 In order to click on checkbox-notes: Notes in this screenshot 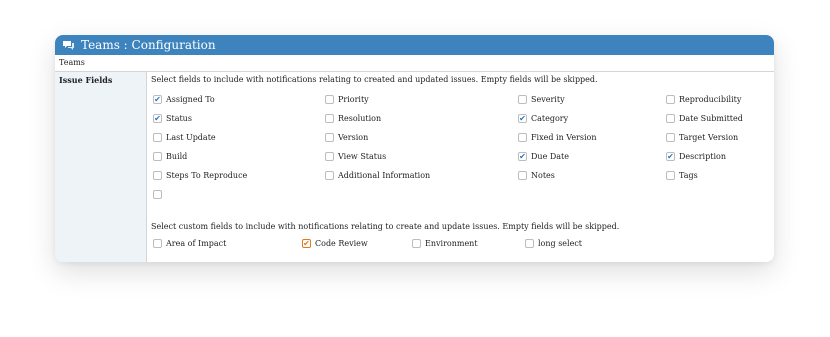, I will do `click(536, 175)`.